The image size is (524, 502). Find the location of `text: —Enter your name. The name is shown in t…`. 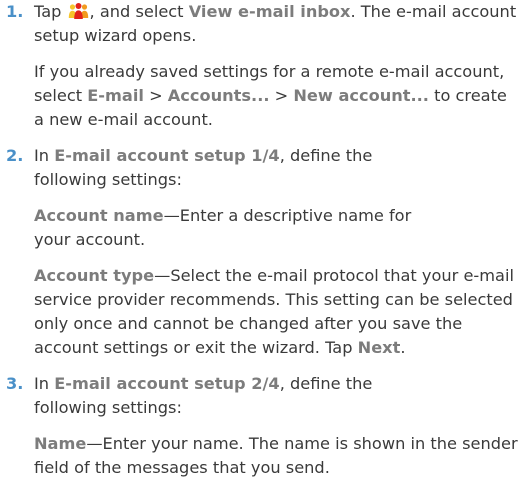

text: —Enter your name. The name is shown in t… is located at coordinates (276, 455).